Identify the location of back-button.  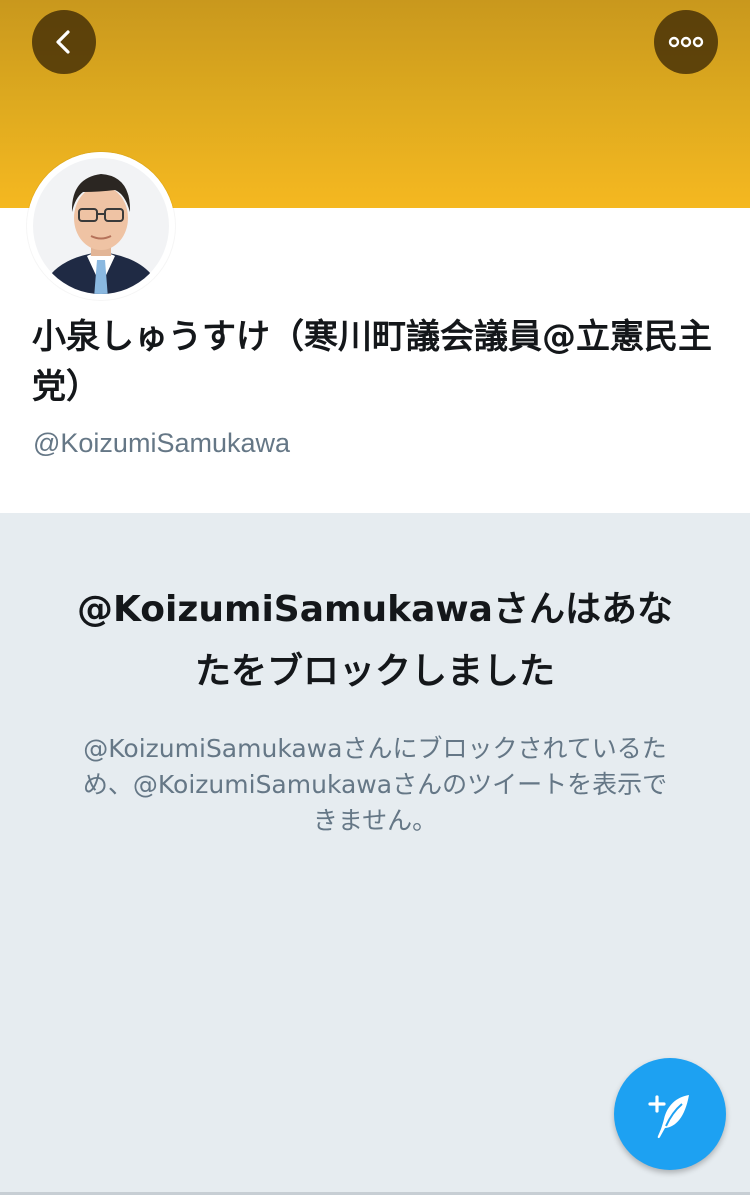
(64, 42).